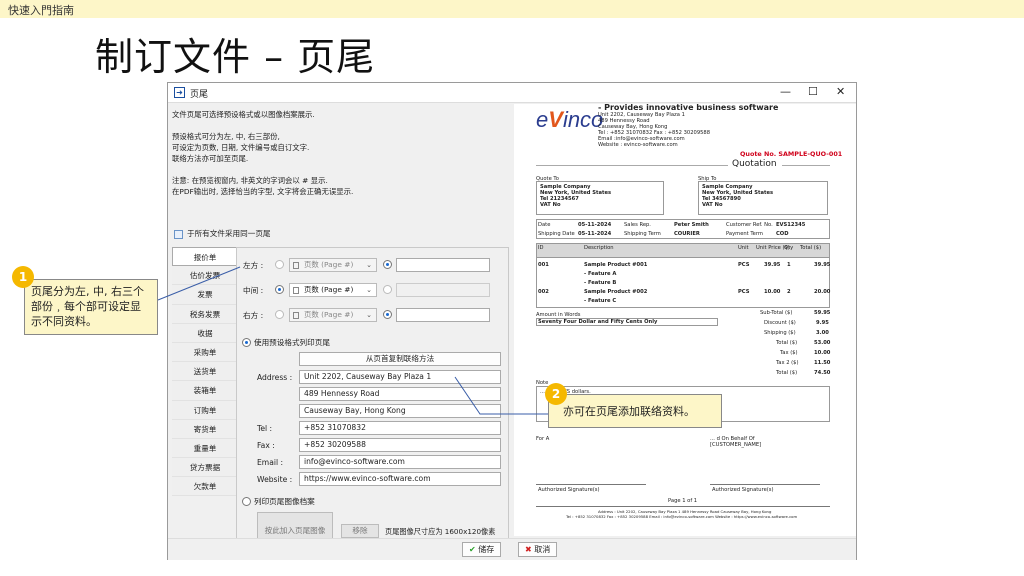 This screenshot has width=1024, height=576. I want to click on total-label: Tax ($), so click(789, 353).